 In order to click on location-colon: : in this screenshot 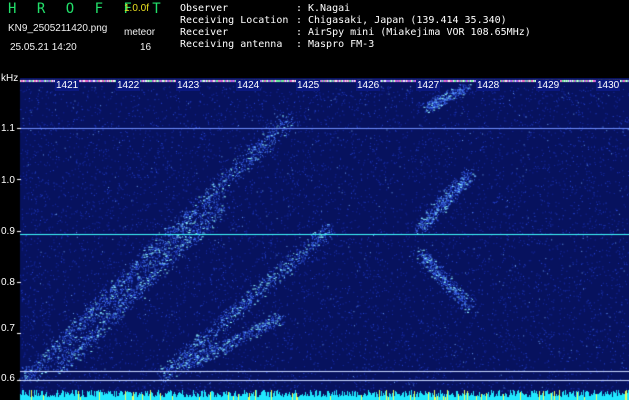, I will do `click(299, 20)`.